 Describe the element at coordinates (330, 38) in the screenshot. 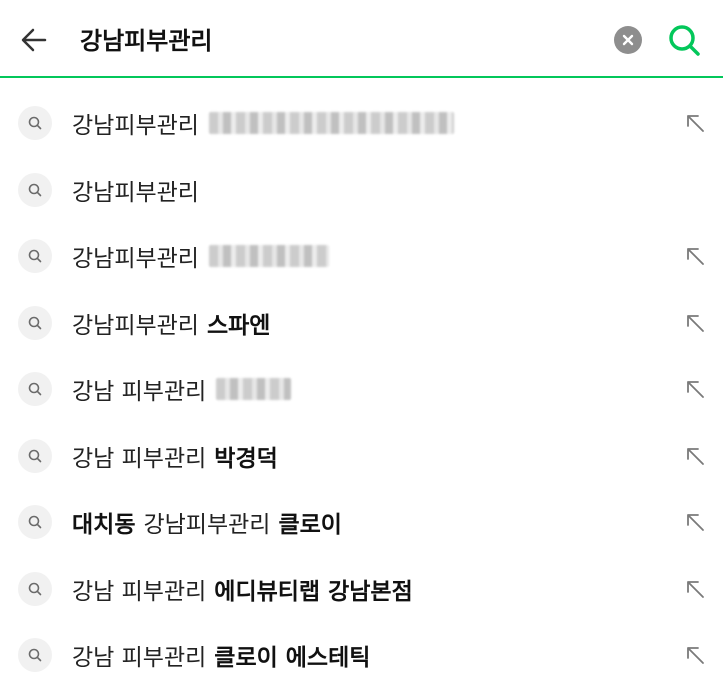

I see `search-input` at that location.